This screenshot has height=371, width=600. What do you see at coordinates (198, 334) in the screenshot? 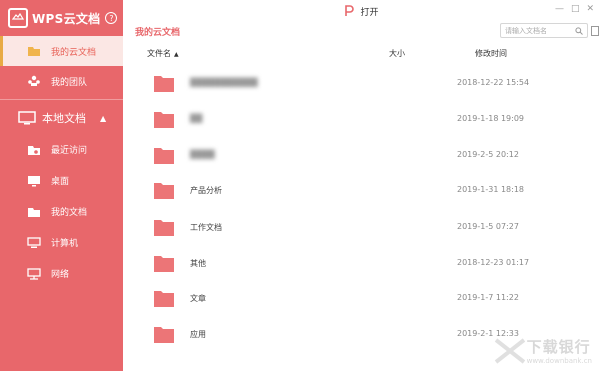
I see `file-name: 应用` at bounding box center [198, 334].